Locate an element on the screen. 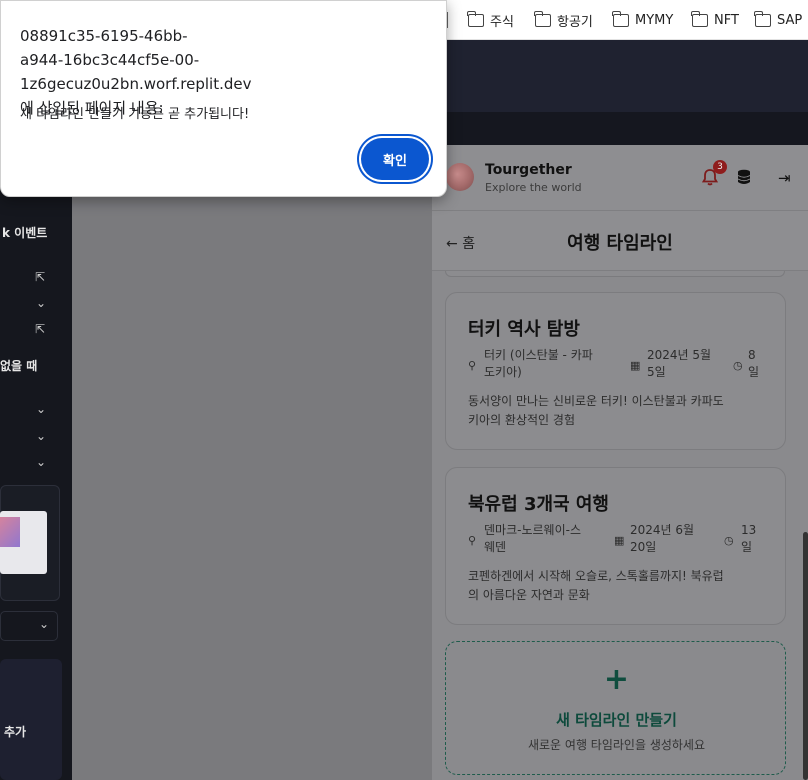 The height and width of the screenshot is (780, 808). sidebar-add-label: 추가 is located at coordinates (15, 732).